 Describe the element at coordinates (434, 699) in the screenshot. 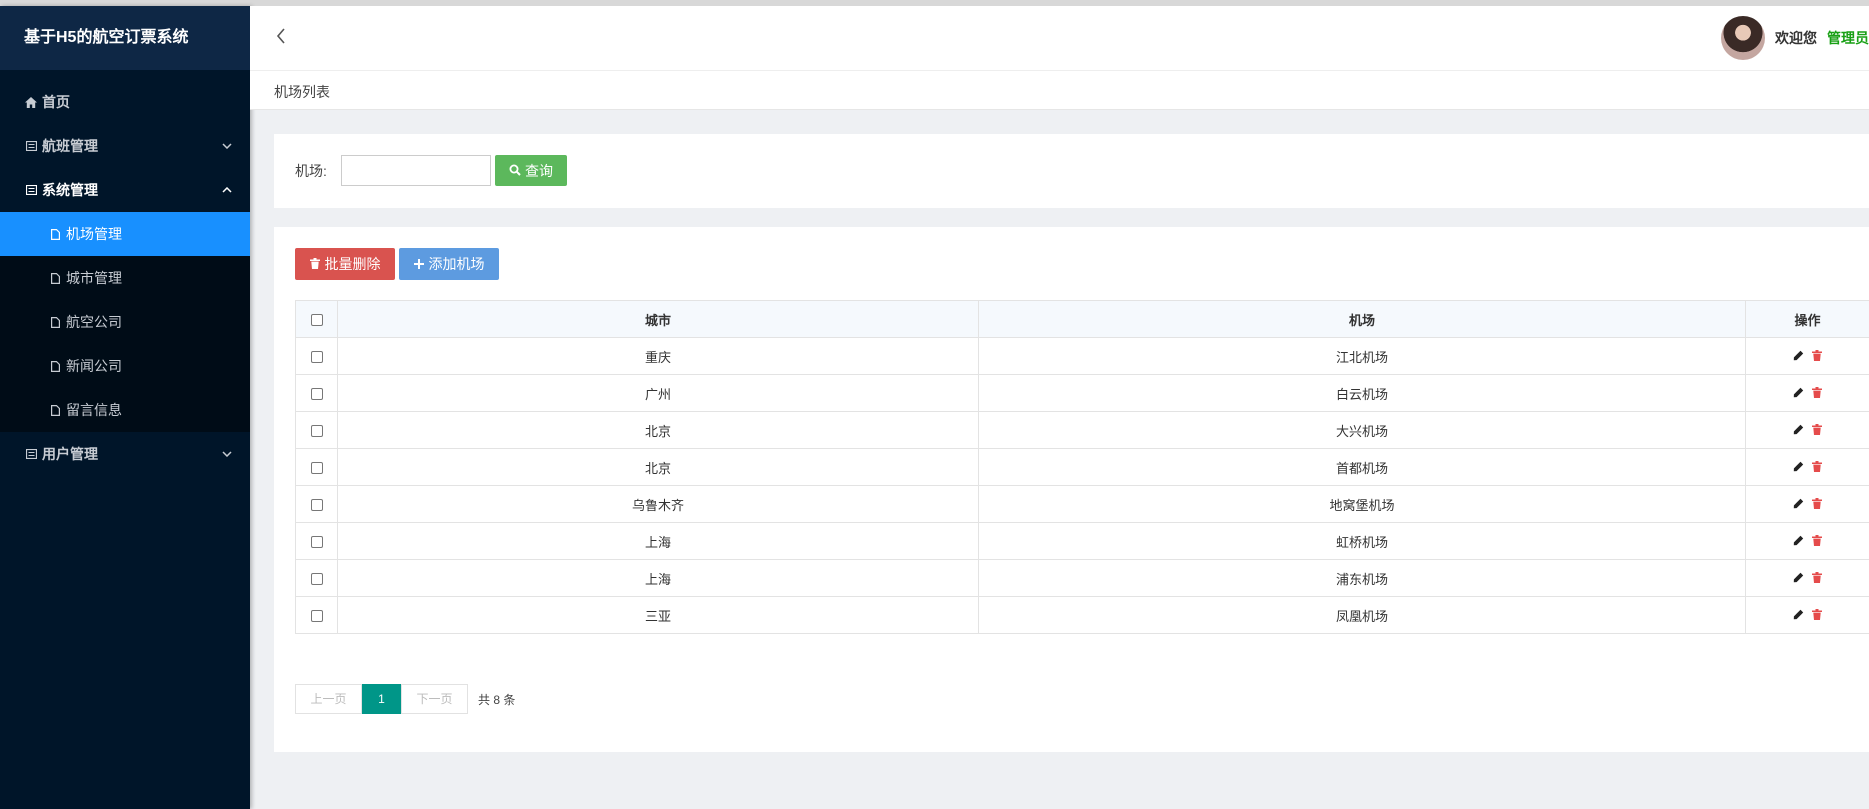

I see `next-page-button: 下一页` at that location.